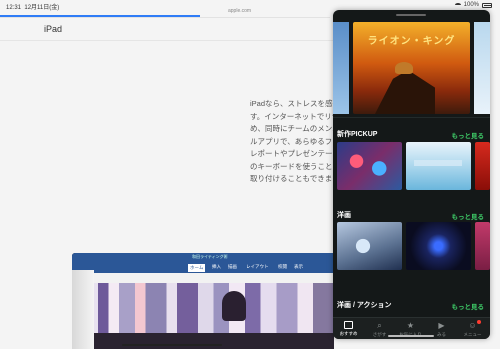 The height and width of the screenshot is (349, 500). What do you see at coordinates (457, 5) in the screenshot?
I see `wifi-icon` at bounding box center [457, 5].